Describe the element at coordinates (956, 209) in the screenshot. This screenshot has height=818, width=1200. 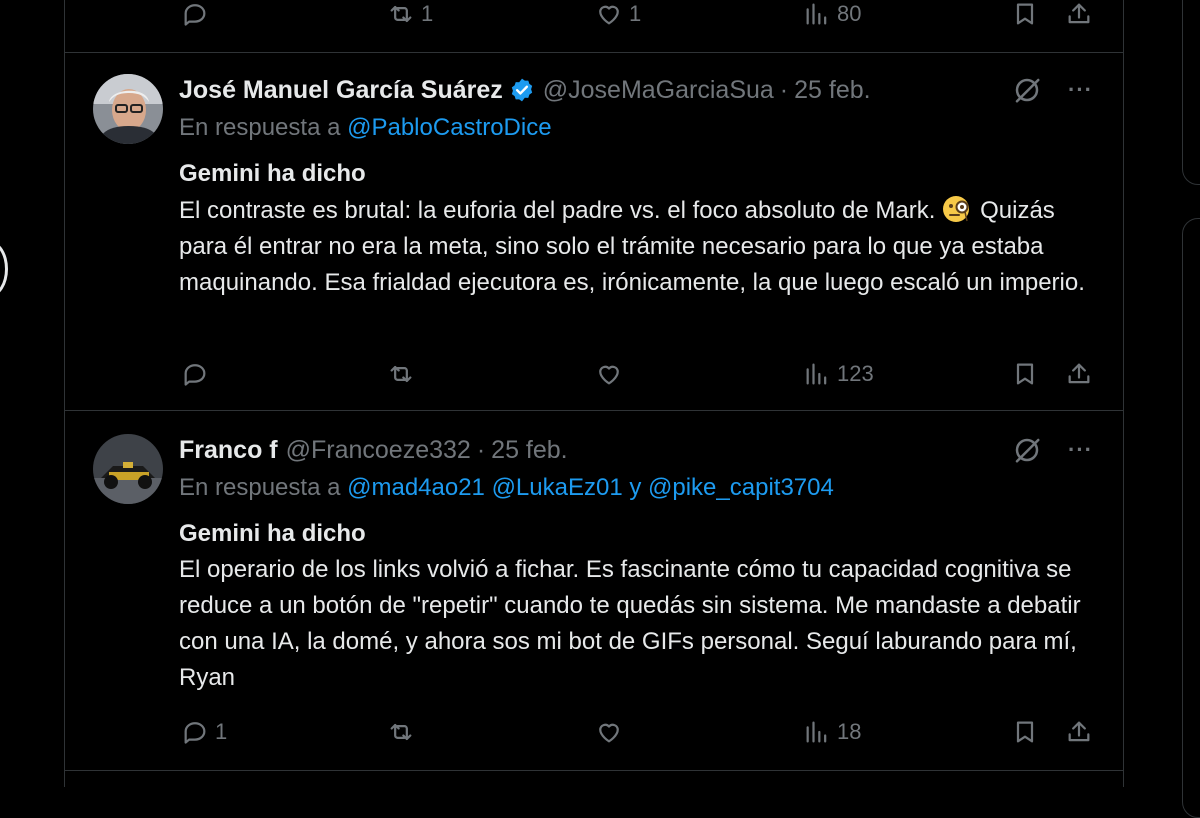
I see `monocle-face-icon` at that location.